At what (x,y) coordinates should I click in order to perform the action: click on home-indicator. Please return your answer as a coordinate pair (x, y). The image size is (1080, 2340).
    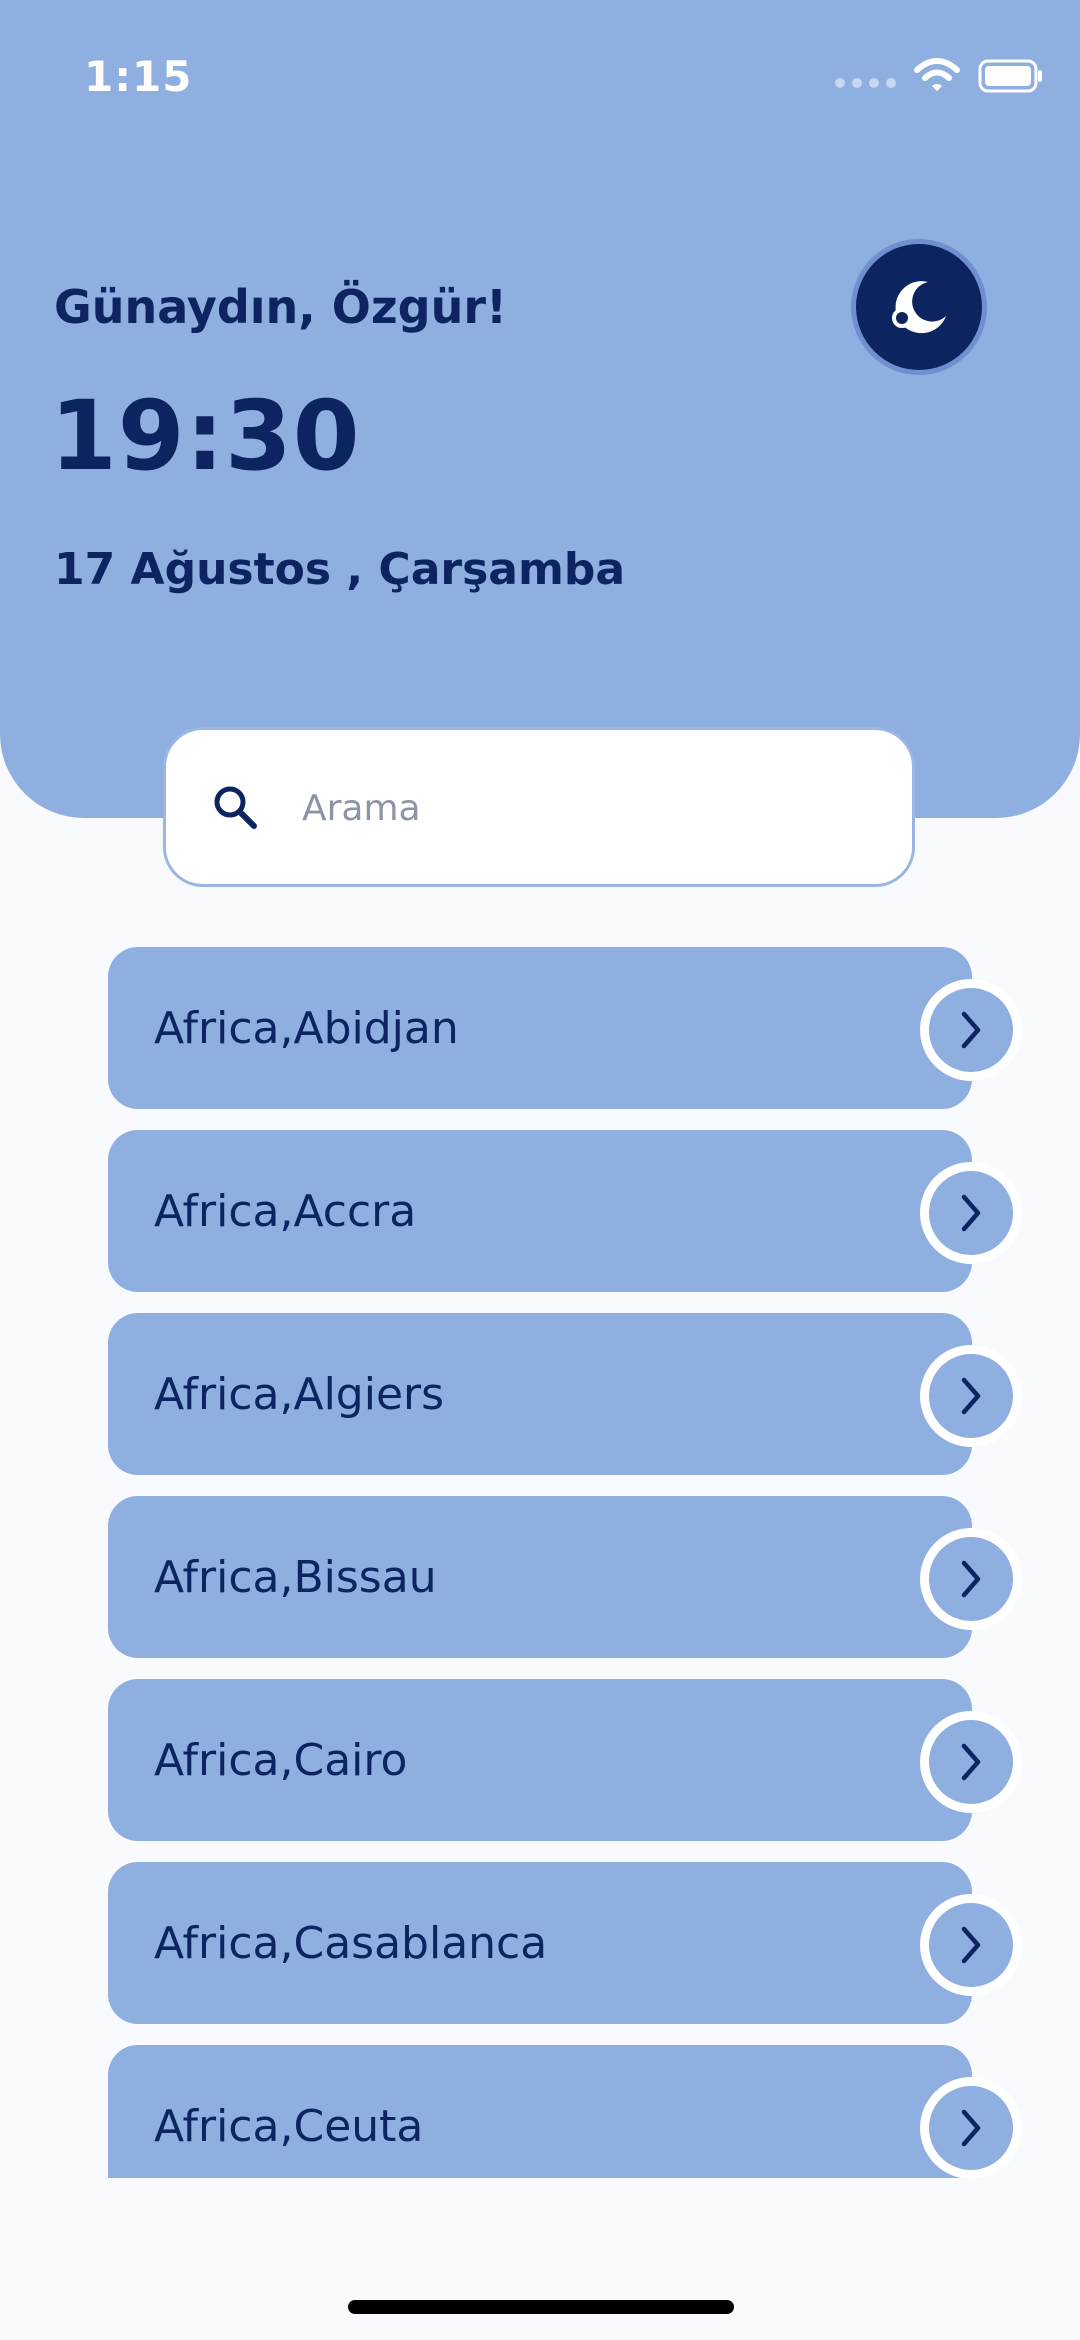
    Looking at the image, I should click on (541, 2307).